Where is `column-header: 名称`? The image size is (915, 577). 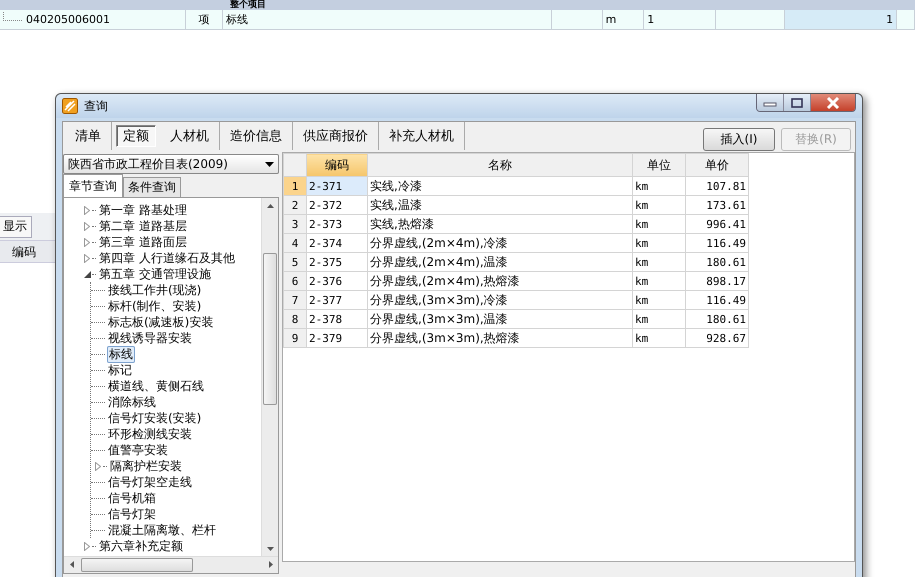
column-header: 名称 is located at coordinates (500, 165).